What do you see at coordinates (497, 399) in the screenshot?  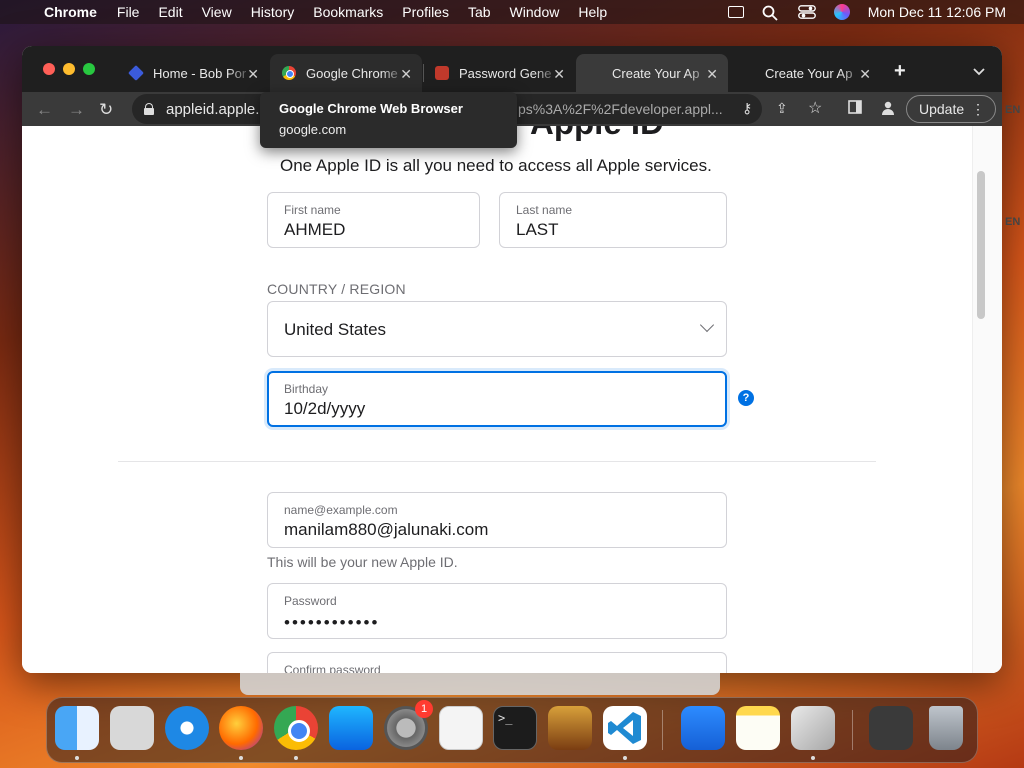 I see `birthday-field: Birthday 10/2d/yyyy` at bounding box center [497, 399].